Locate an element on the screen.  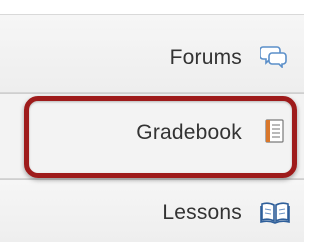
speech-bubbles-icon is located at coordinates (273, 56).